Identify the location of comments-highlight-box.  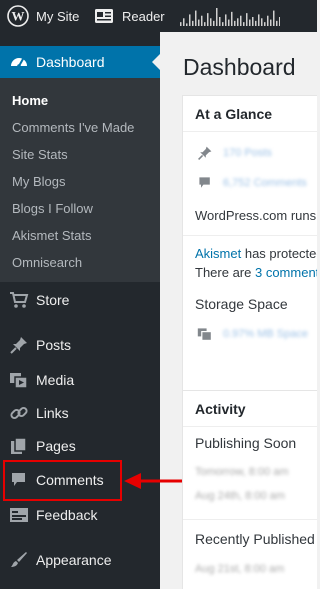
(62, 480).